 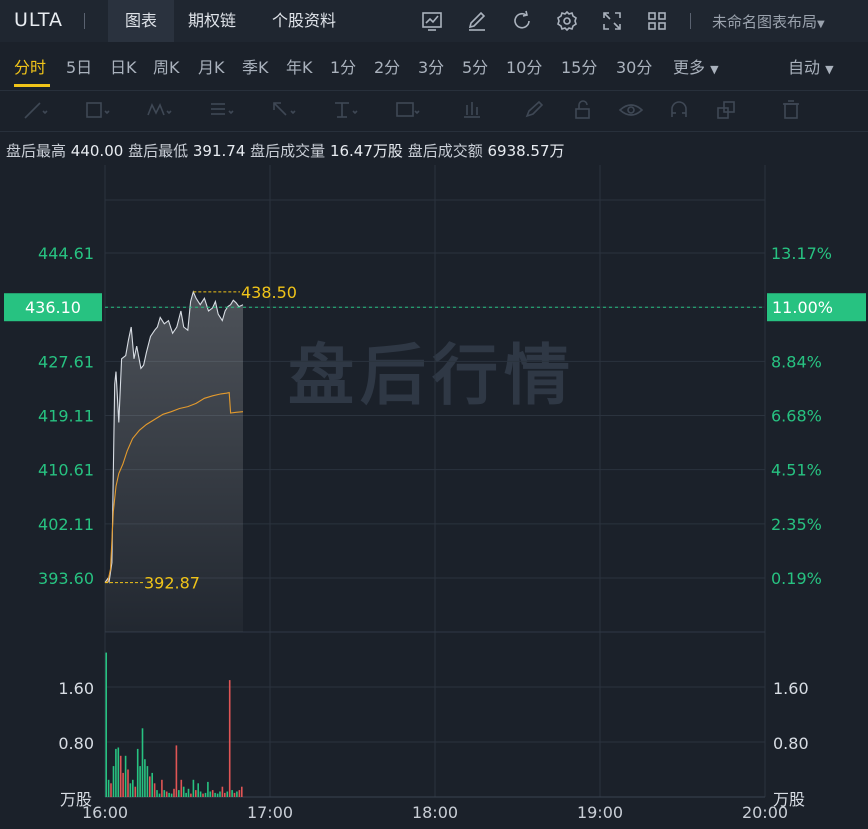 What do you see at coordinates (387, 66) in the screenshot?
I see `period-2m: 2分` at bounding box center [387, 66].